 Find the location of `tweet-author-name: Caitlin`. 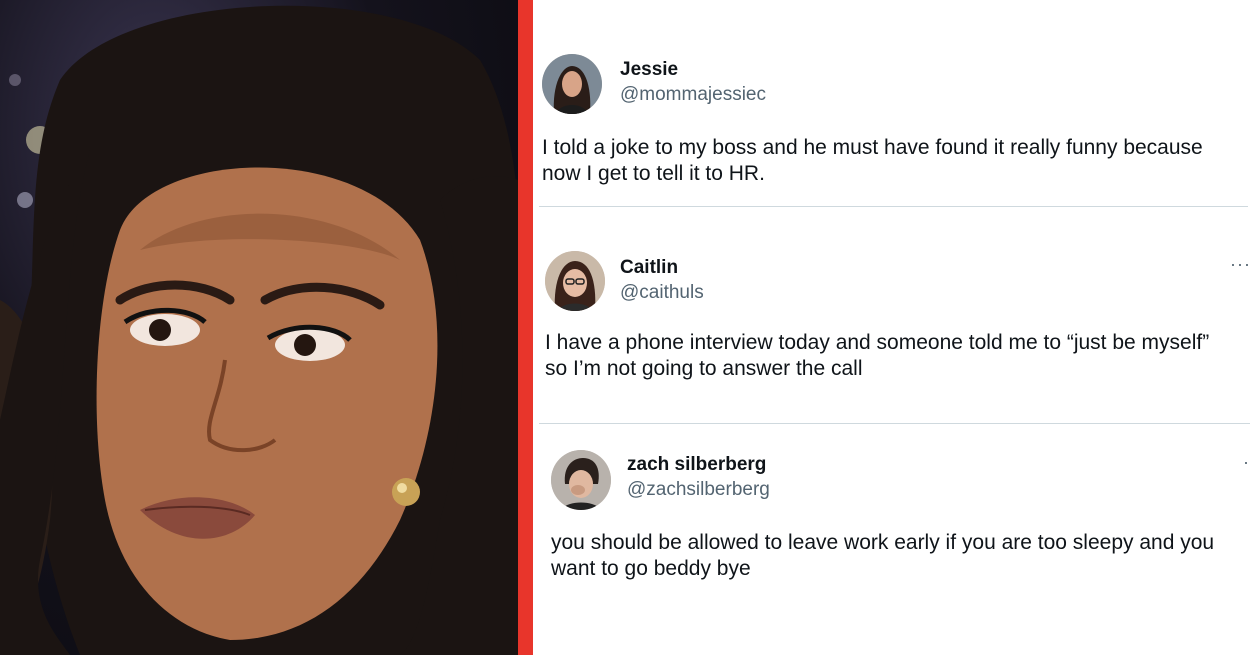

tweet-author-name: Caitlin is located at coordinates (649, 268).